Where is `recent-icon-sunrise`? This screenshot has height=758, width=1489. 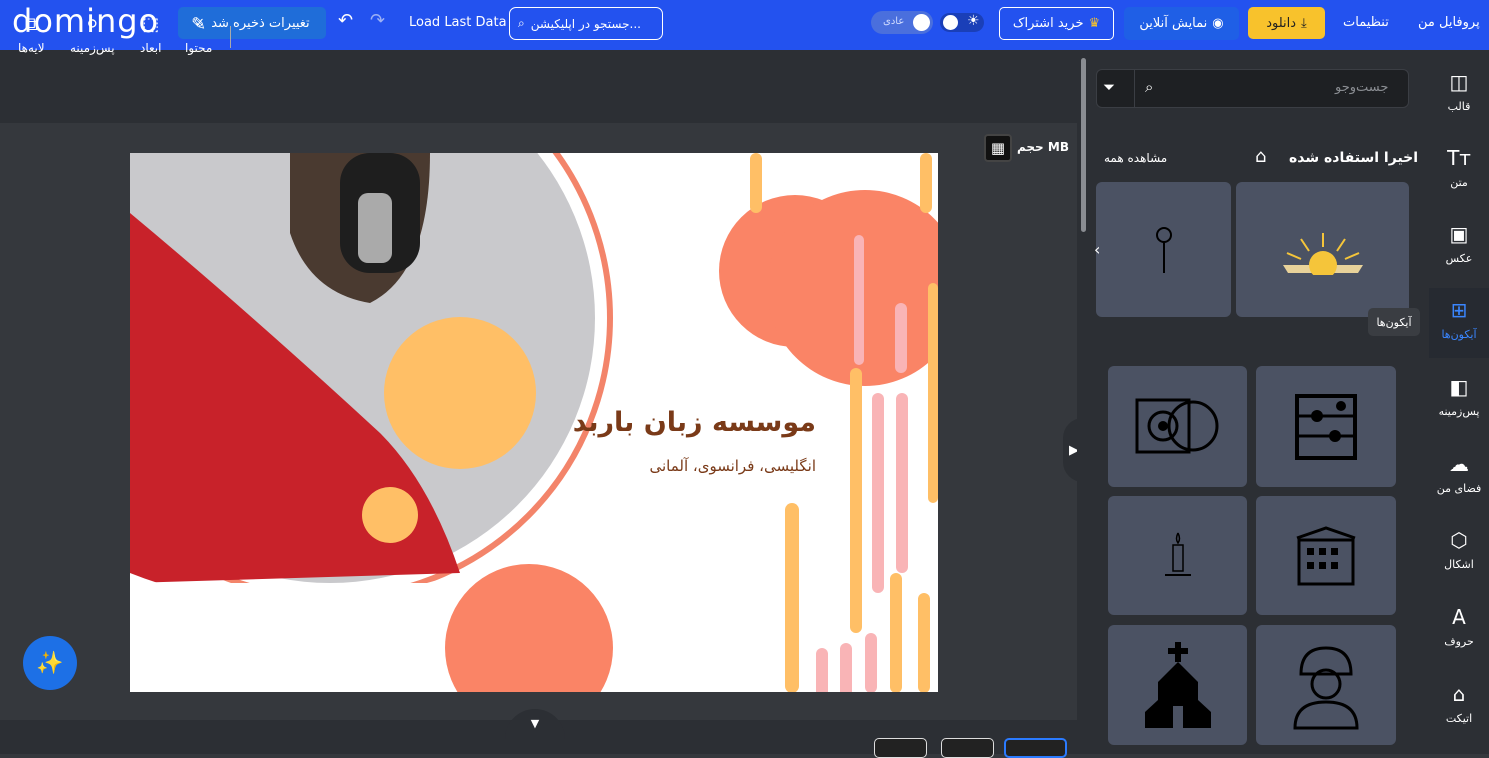
recent-icon-sunrise is located at coordinates (1322, 249).